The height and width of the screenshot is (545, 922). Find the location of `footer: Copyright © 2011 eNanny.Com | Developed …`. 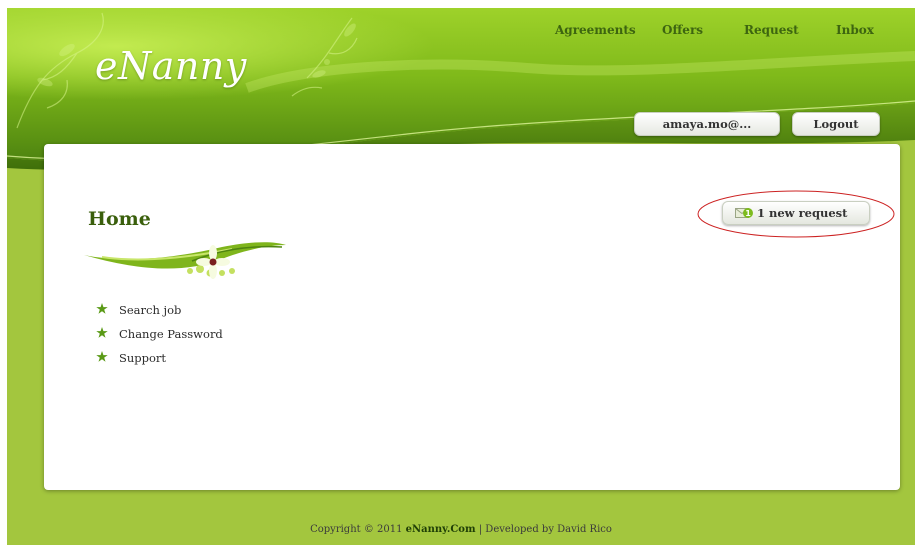

footer: Copyright © 2011 eNanny.Com | Developed … is located at coordinates (461, 529).